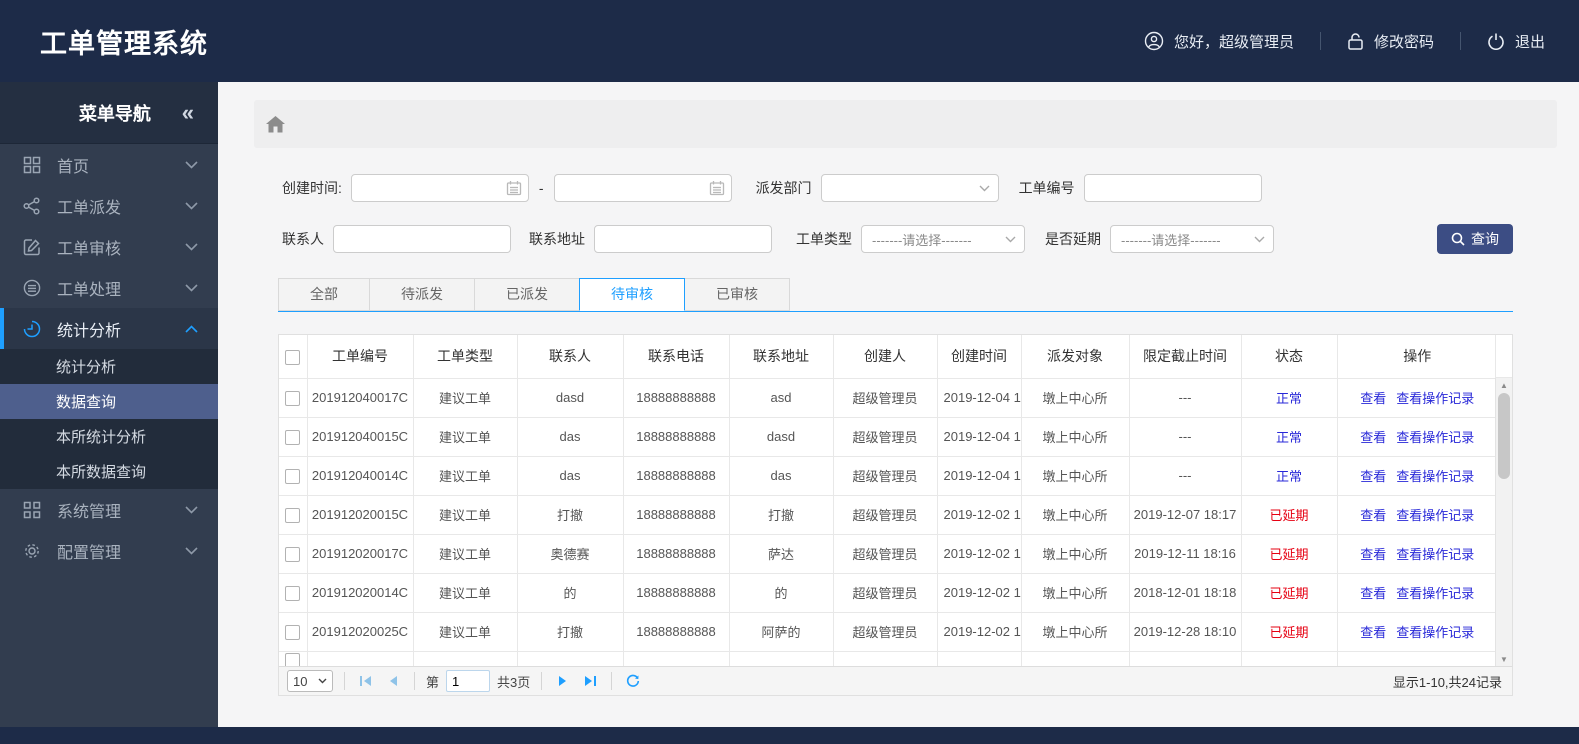  What do you see at coordinates (468, 681) in the screenshot?
I see `page-number-input` at bounding box center [468, 681].